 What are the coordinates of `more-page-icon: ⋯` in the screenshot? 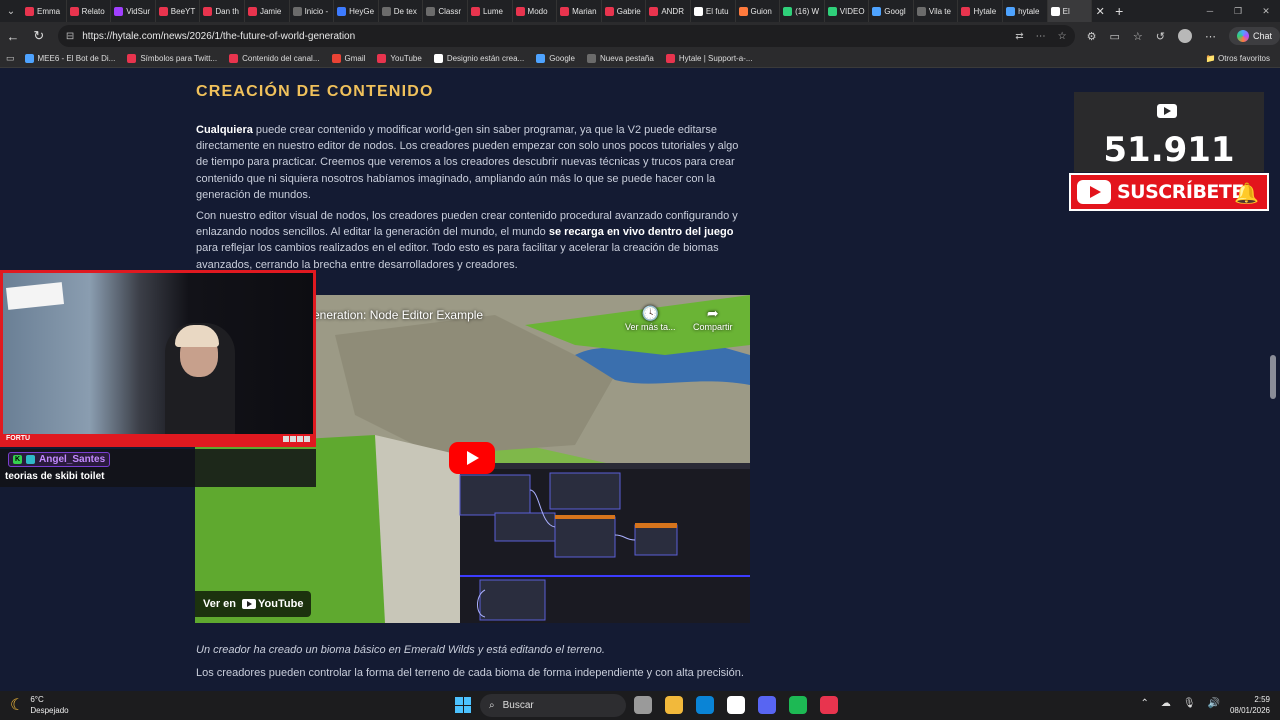 It's located at (1041, 36).